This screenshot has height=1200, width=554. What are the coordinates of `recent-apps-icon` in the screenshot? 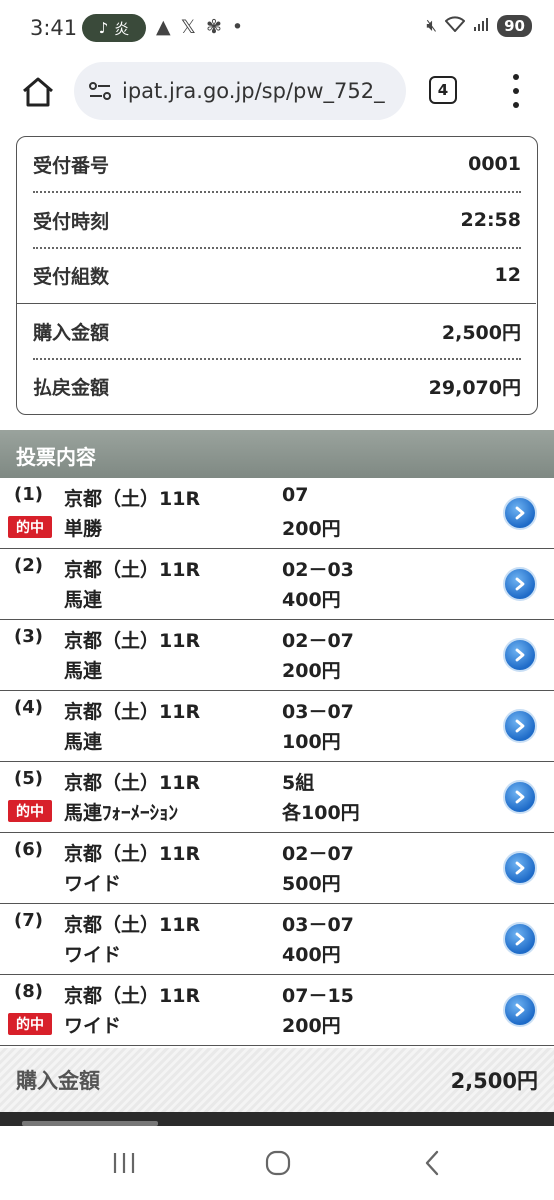 It's located at (124, 1163).